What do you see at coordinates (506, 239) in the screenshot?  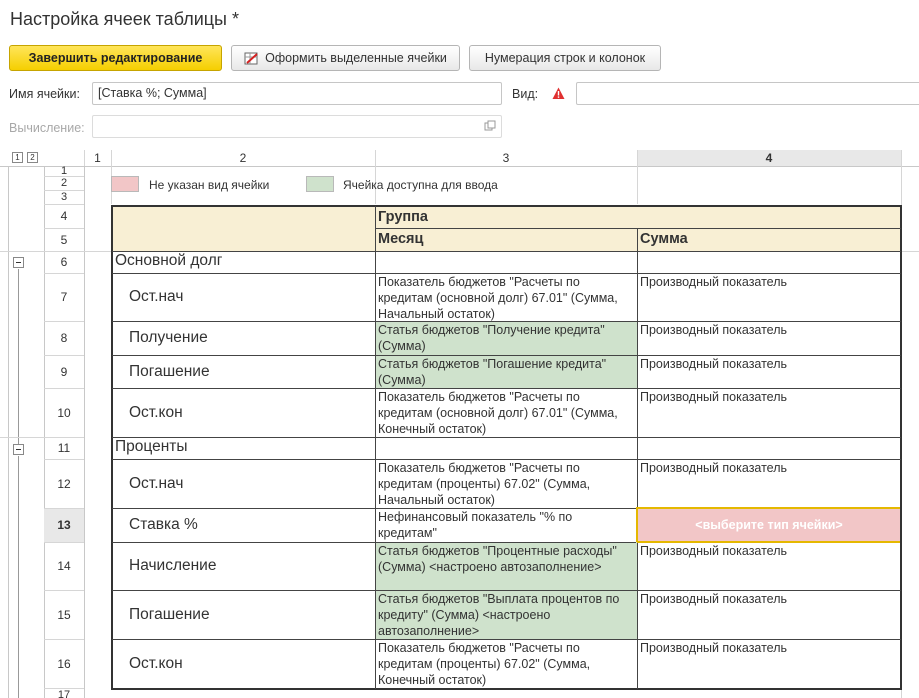 I see `header-month-cell: Месяц` at bounding box center [506, 239].